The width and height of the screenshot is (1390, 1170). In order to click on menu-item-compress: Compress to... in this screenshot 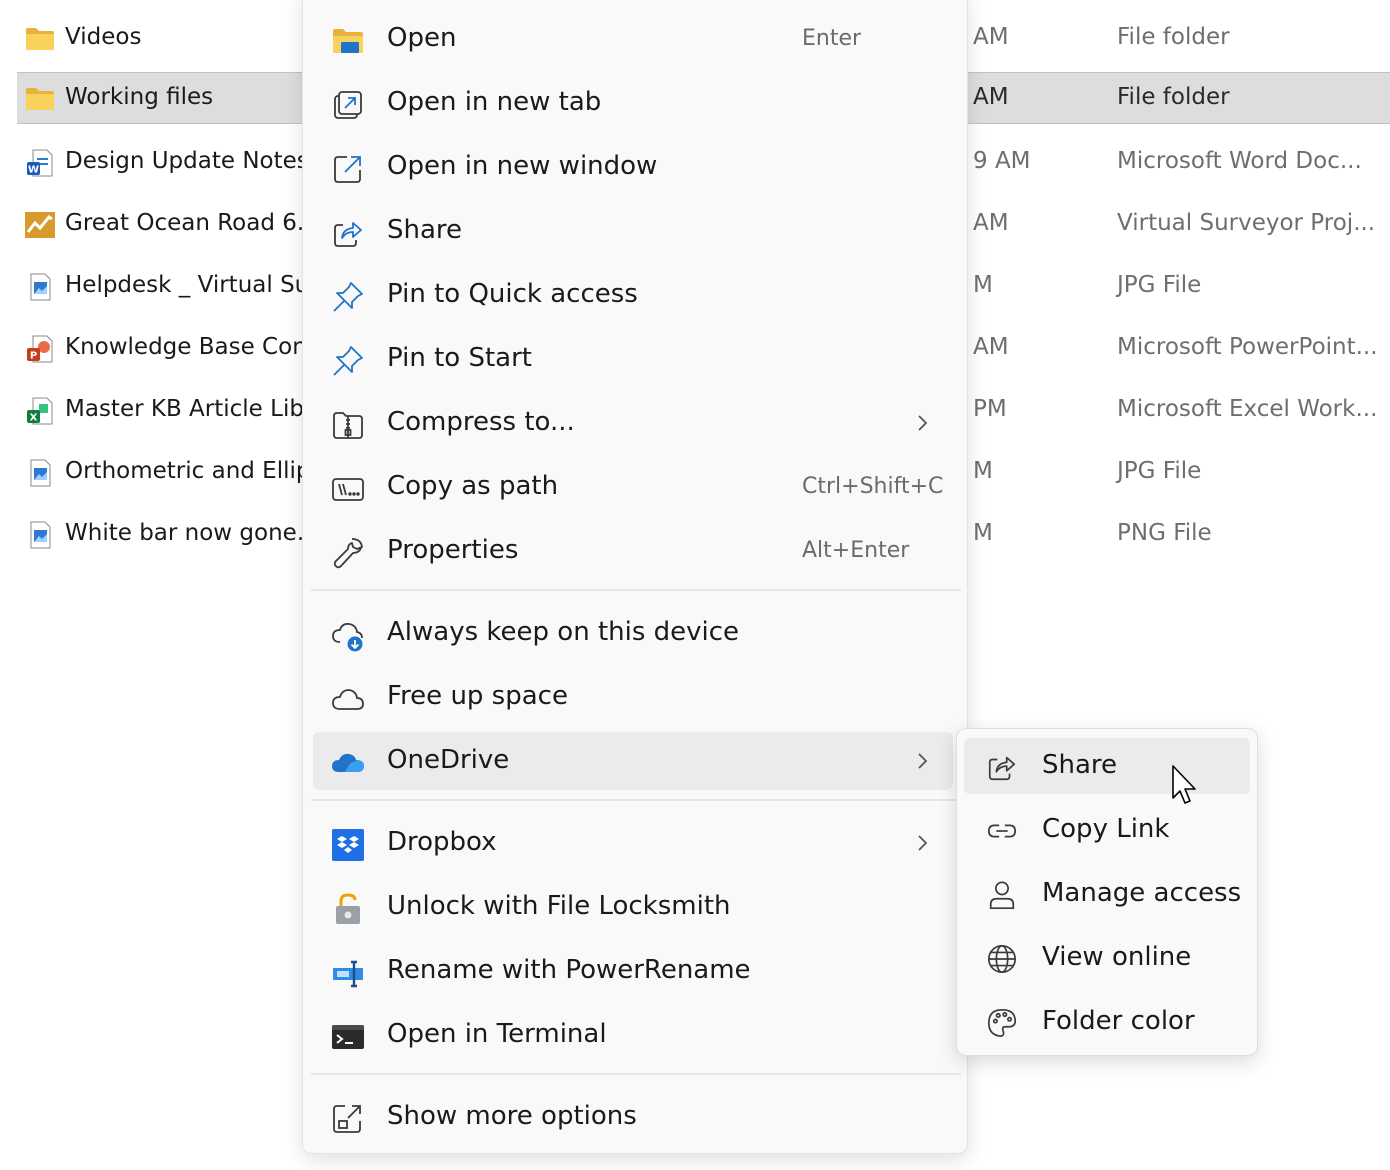, I will do `click(633, 423)`.